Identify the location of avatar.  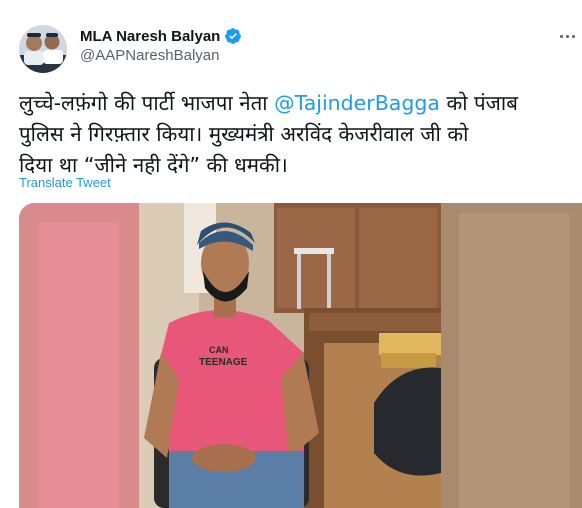
(43, 49).